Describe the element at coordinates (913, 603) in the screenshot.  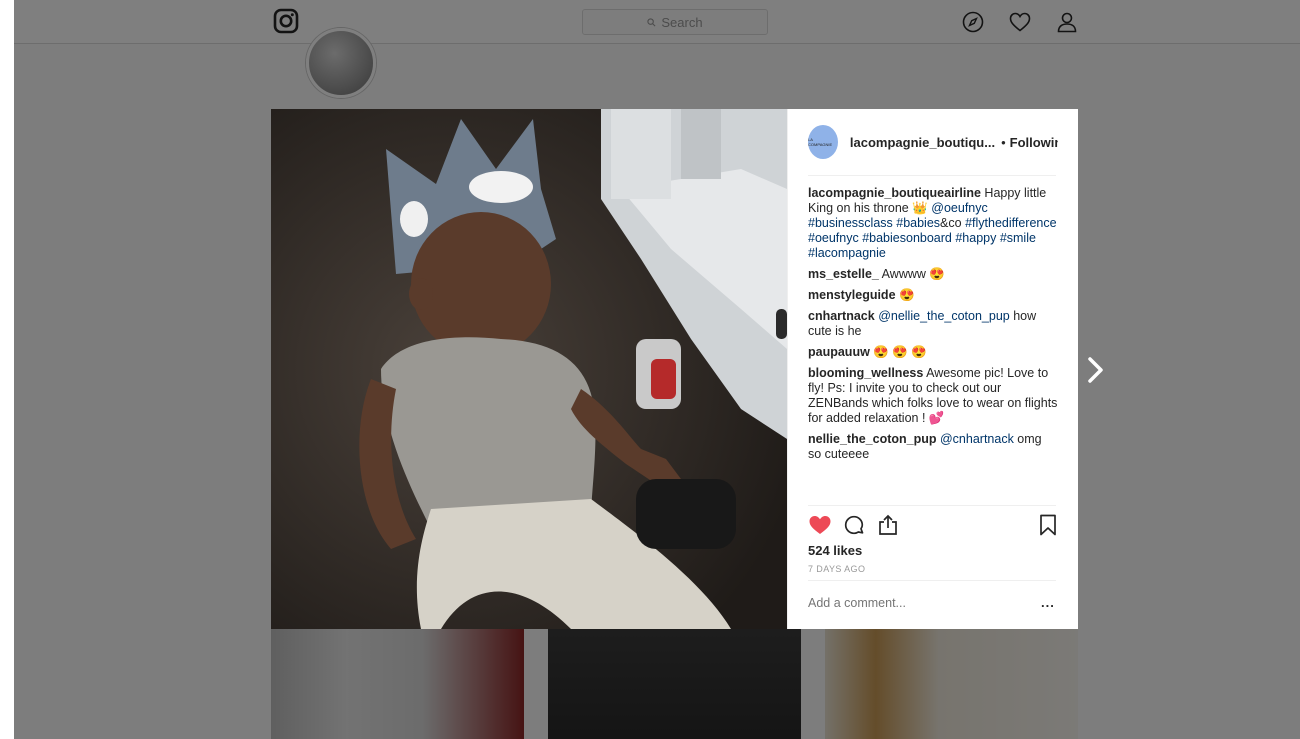
I see `add-comment-input` at that location.